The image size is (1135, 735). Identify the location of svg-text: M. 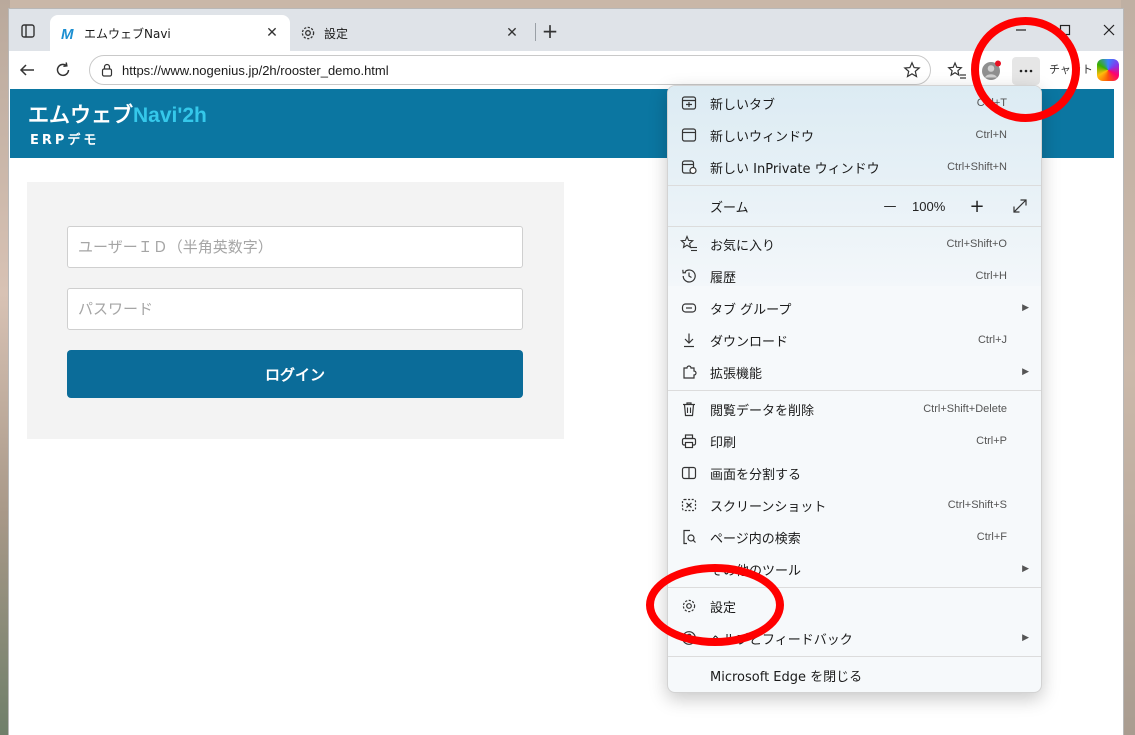
(67, 33).